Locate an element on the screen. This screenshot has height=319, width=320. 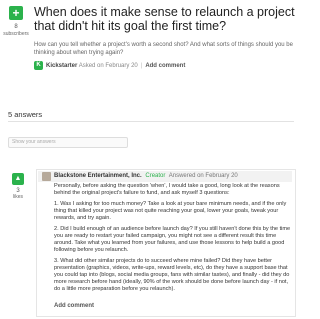
answers-count-heading: 5 answers is located at coordinates (25, 114).